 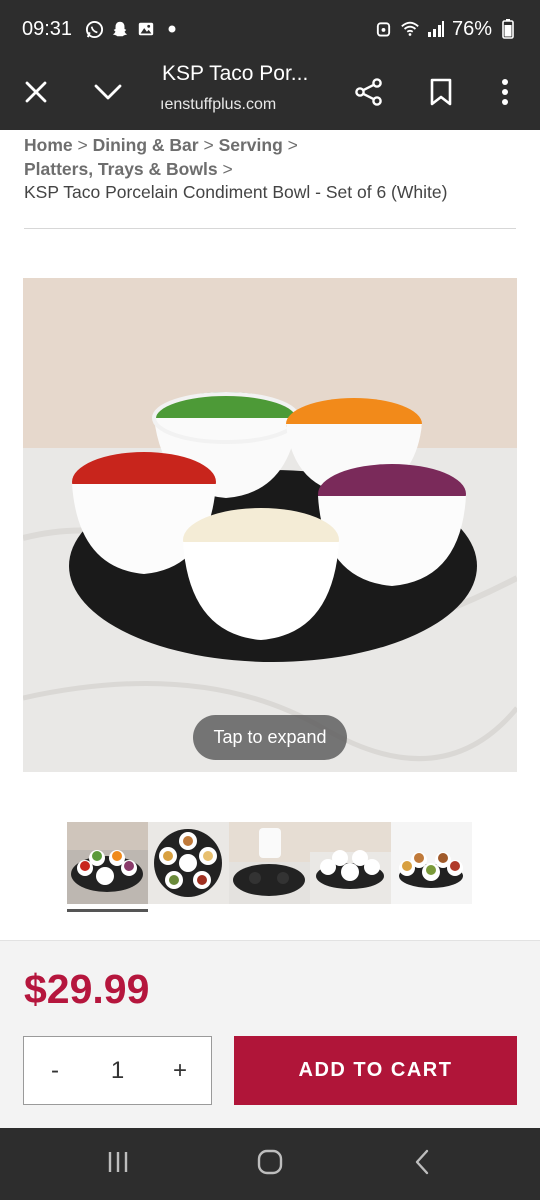 What do you see at coordinates (55, 1070) in the screenshot?
I see `quantity-decrease-button: -` at bounding box center [55, 1070].